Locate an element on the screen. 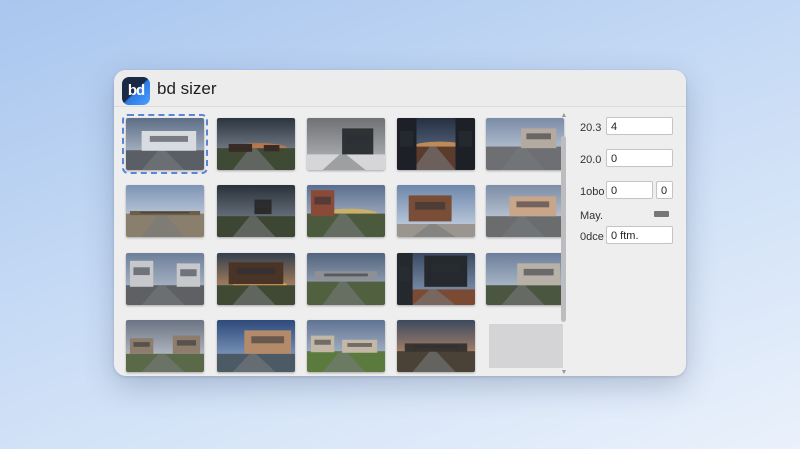 The height and width of the screenshot is (449, 800). row3-label: 1obo is located at coordinates (592, 192).